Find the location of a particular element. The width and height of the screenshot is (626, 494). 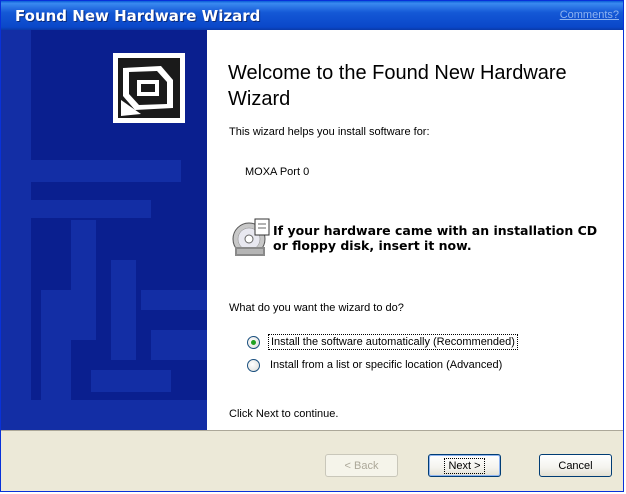

cd-icon is located at coordinates (251, 237).